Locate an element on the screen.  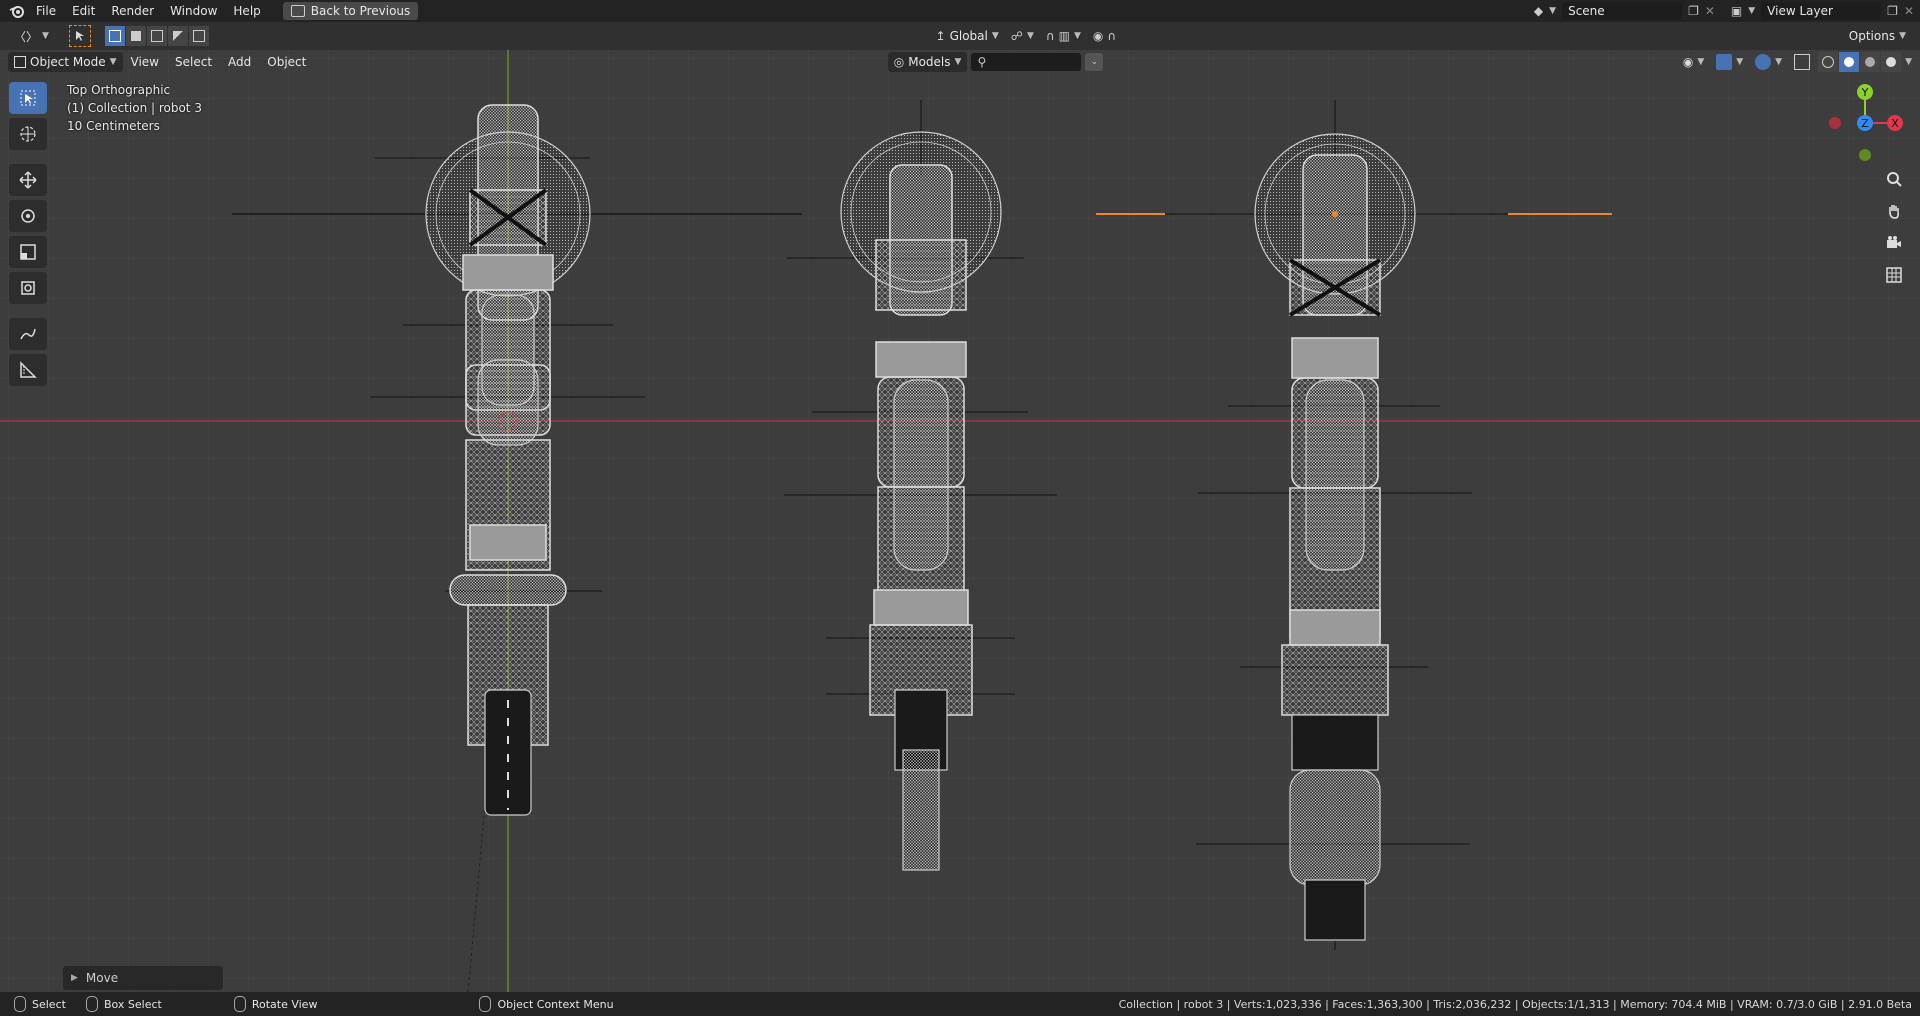
rendered-shading-icon is located at coordinates (1891, 62).